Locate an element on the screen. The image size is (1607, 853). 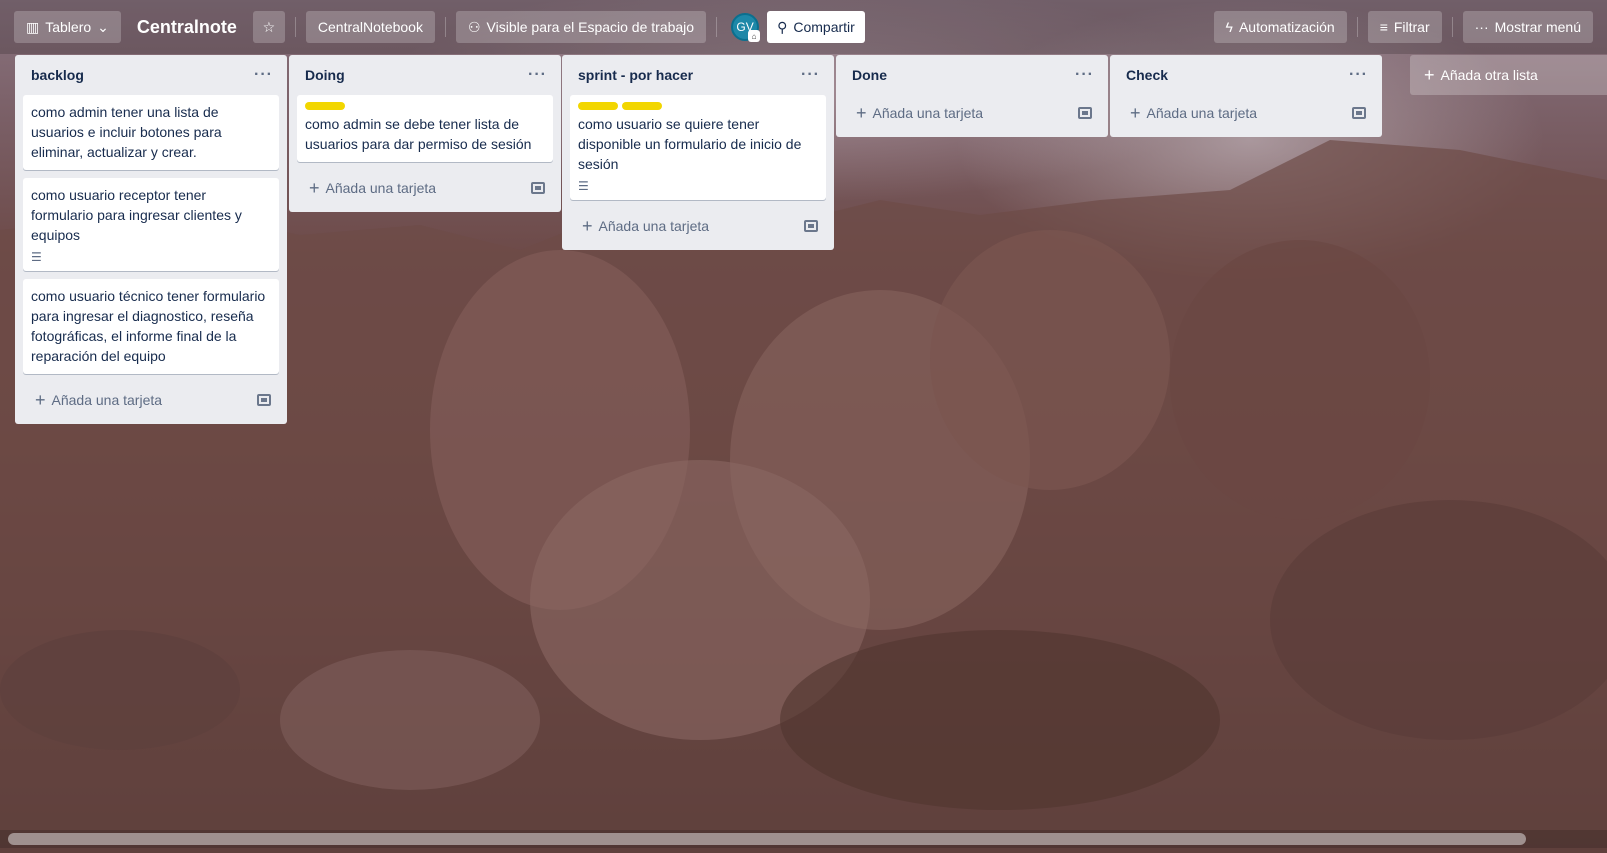
workspace-label: CentralNotebook is located at coordinates (370, 27).